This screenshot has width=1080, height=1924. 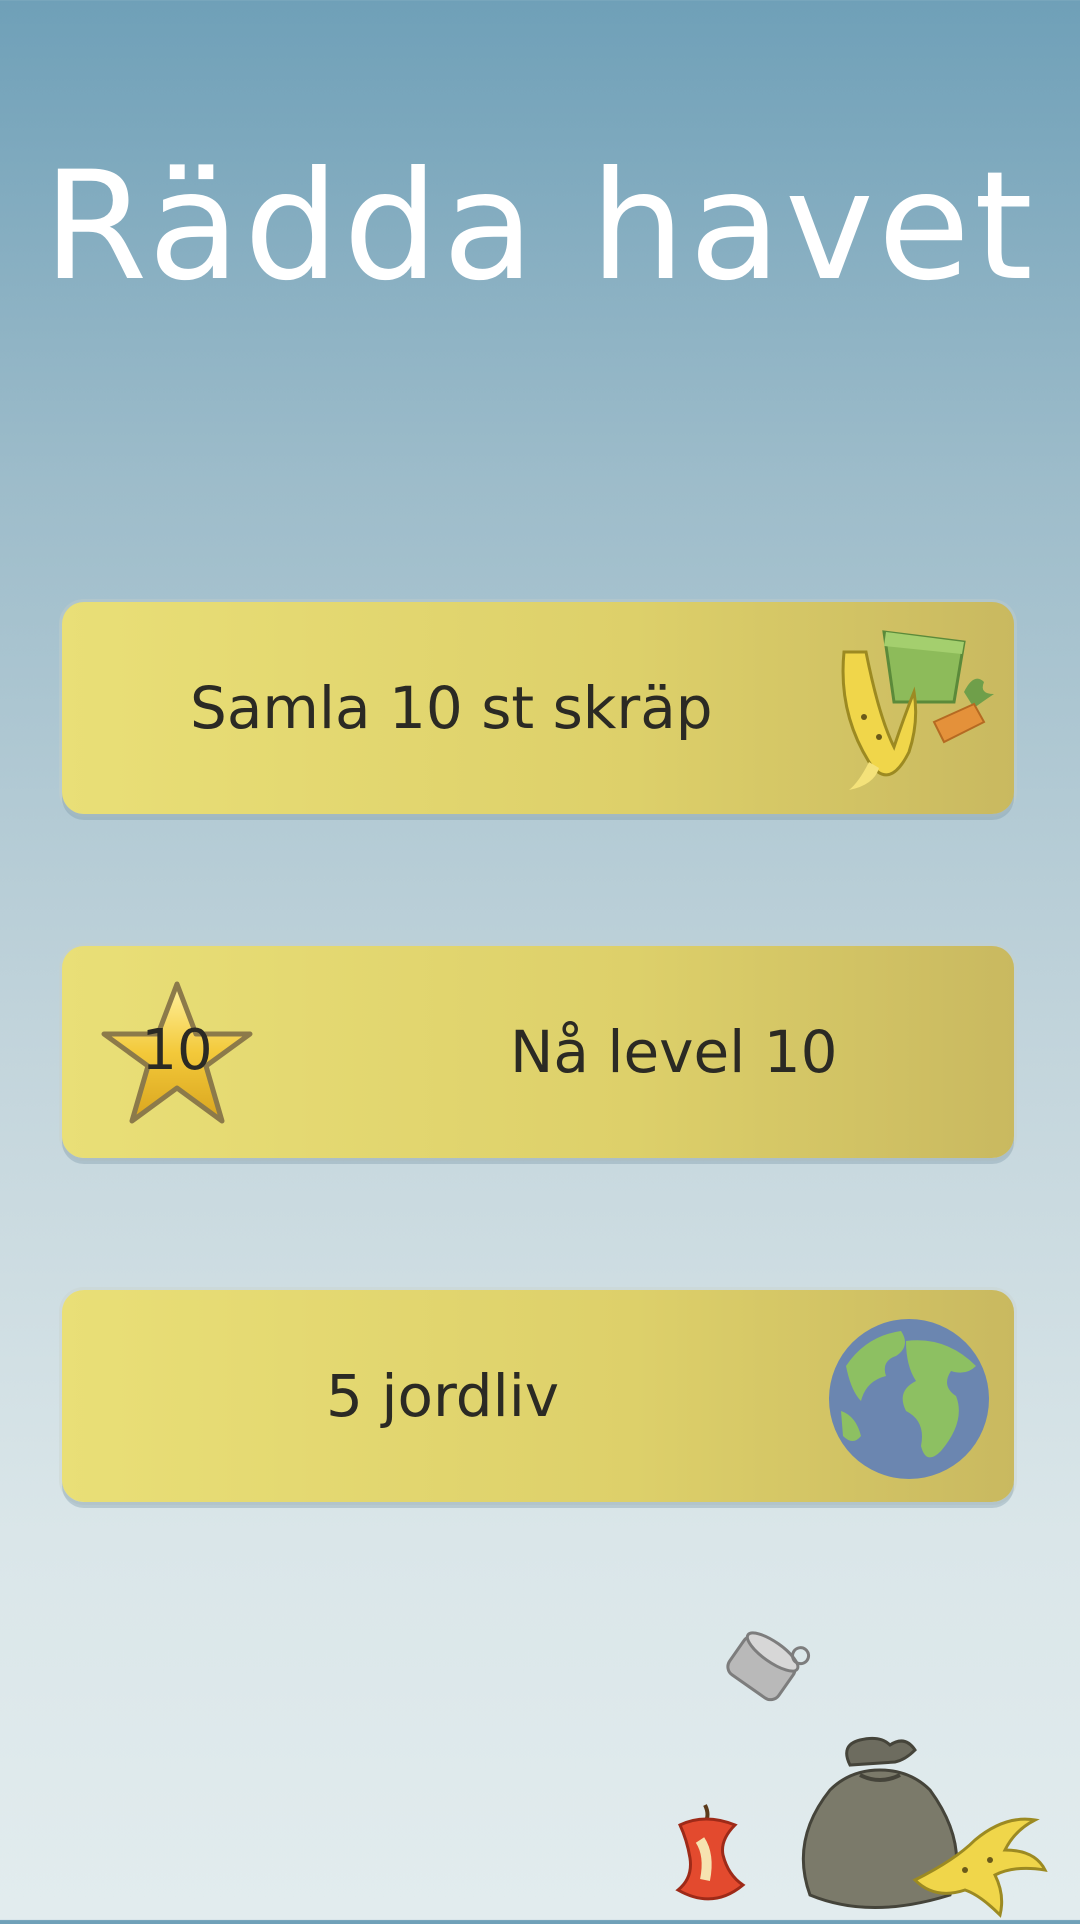 I want to click on goal-card-reach-level: 10 Nå level 10, so click(x=538, y=1052).